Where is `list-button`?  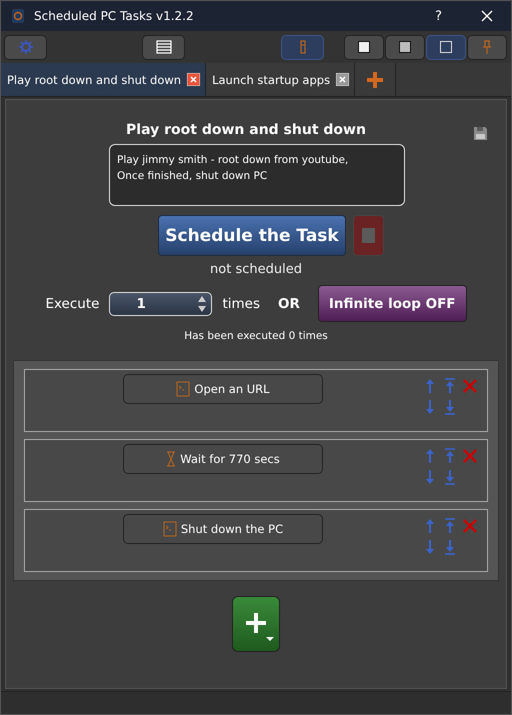
list-button is located at coordinates (163, 47).